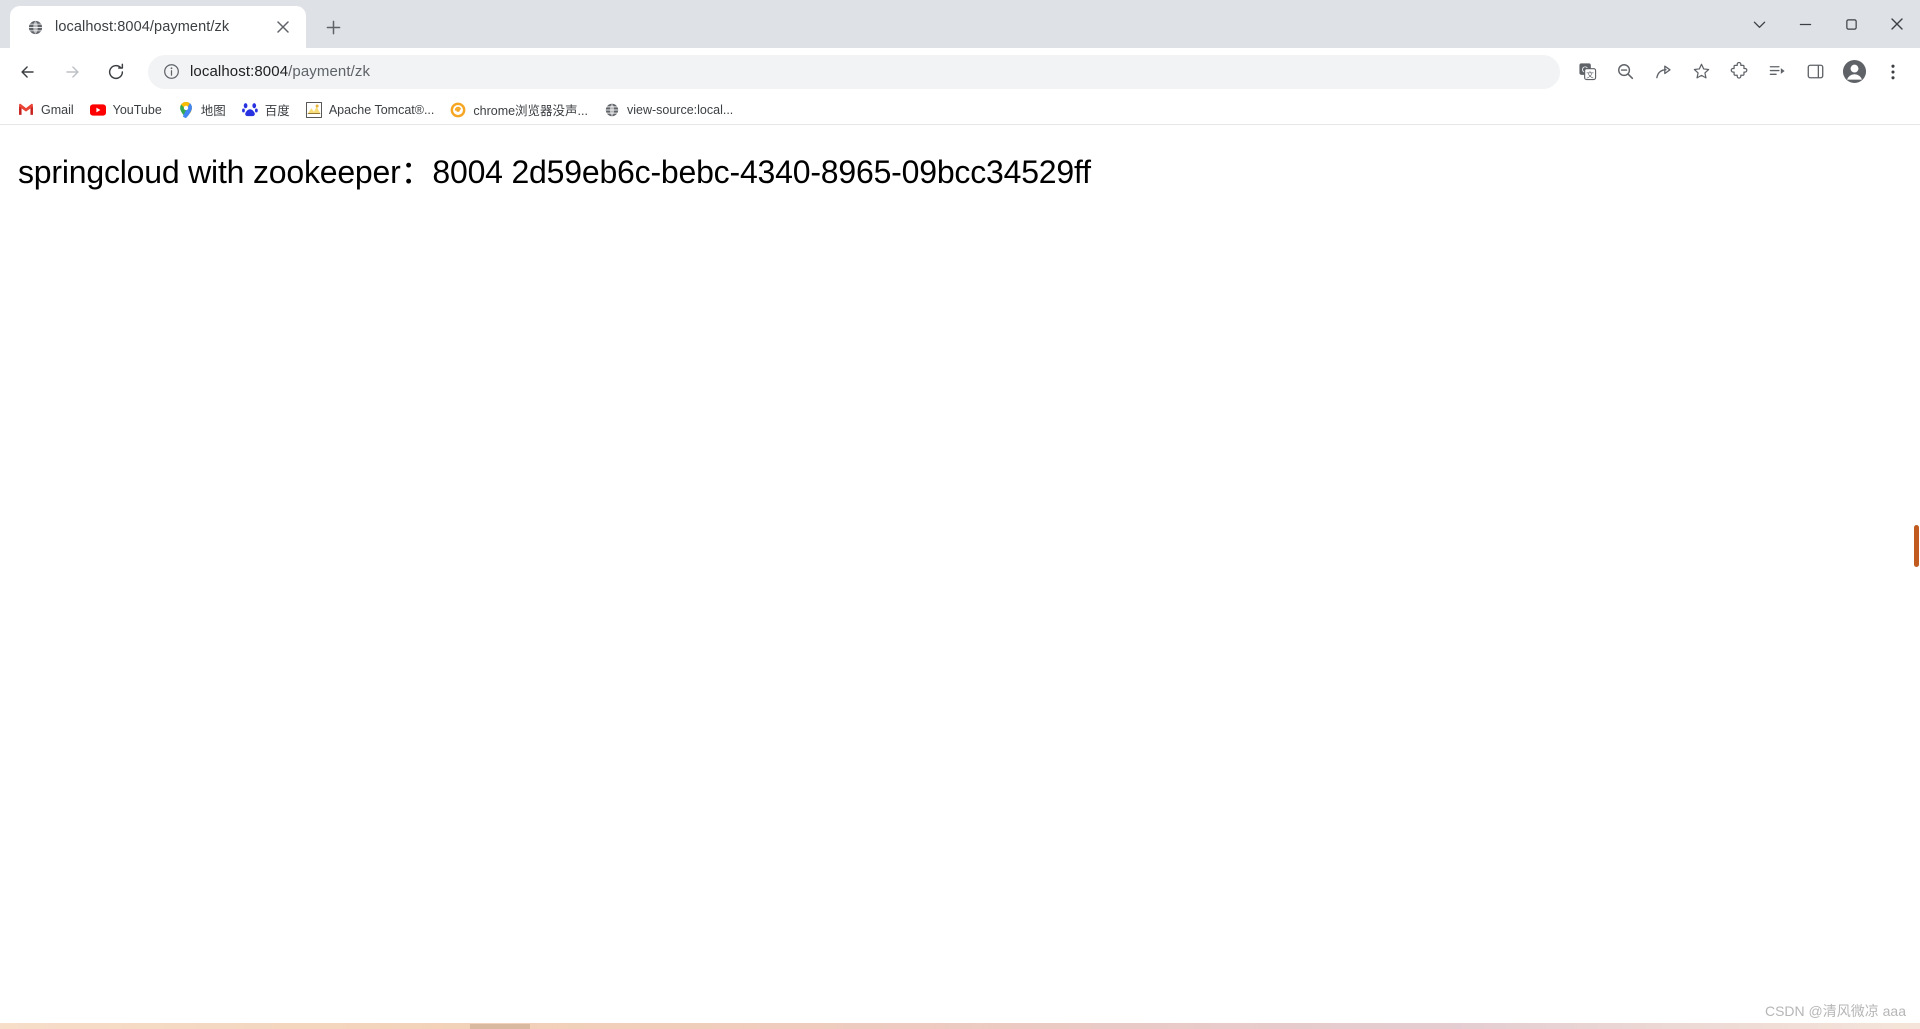 This screenshot has height=1029, width=1920. I want to click on bookmark-maps: 地图, so click(202, 109).